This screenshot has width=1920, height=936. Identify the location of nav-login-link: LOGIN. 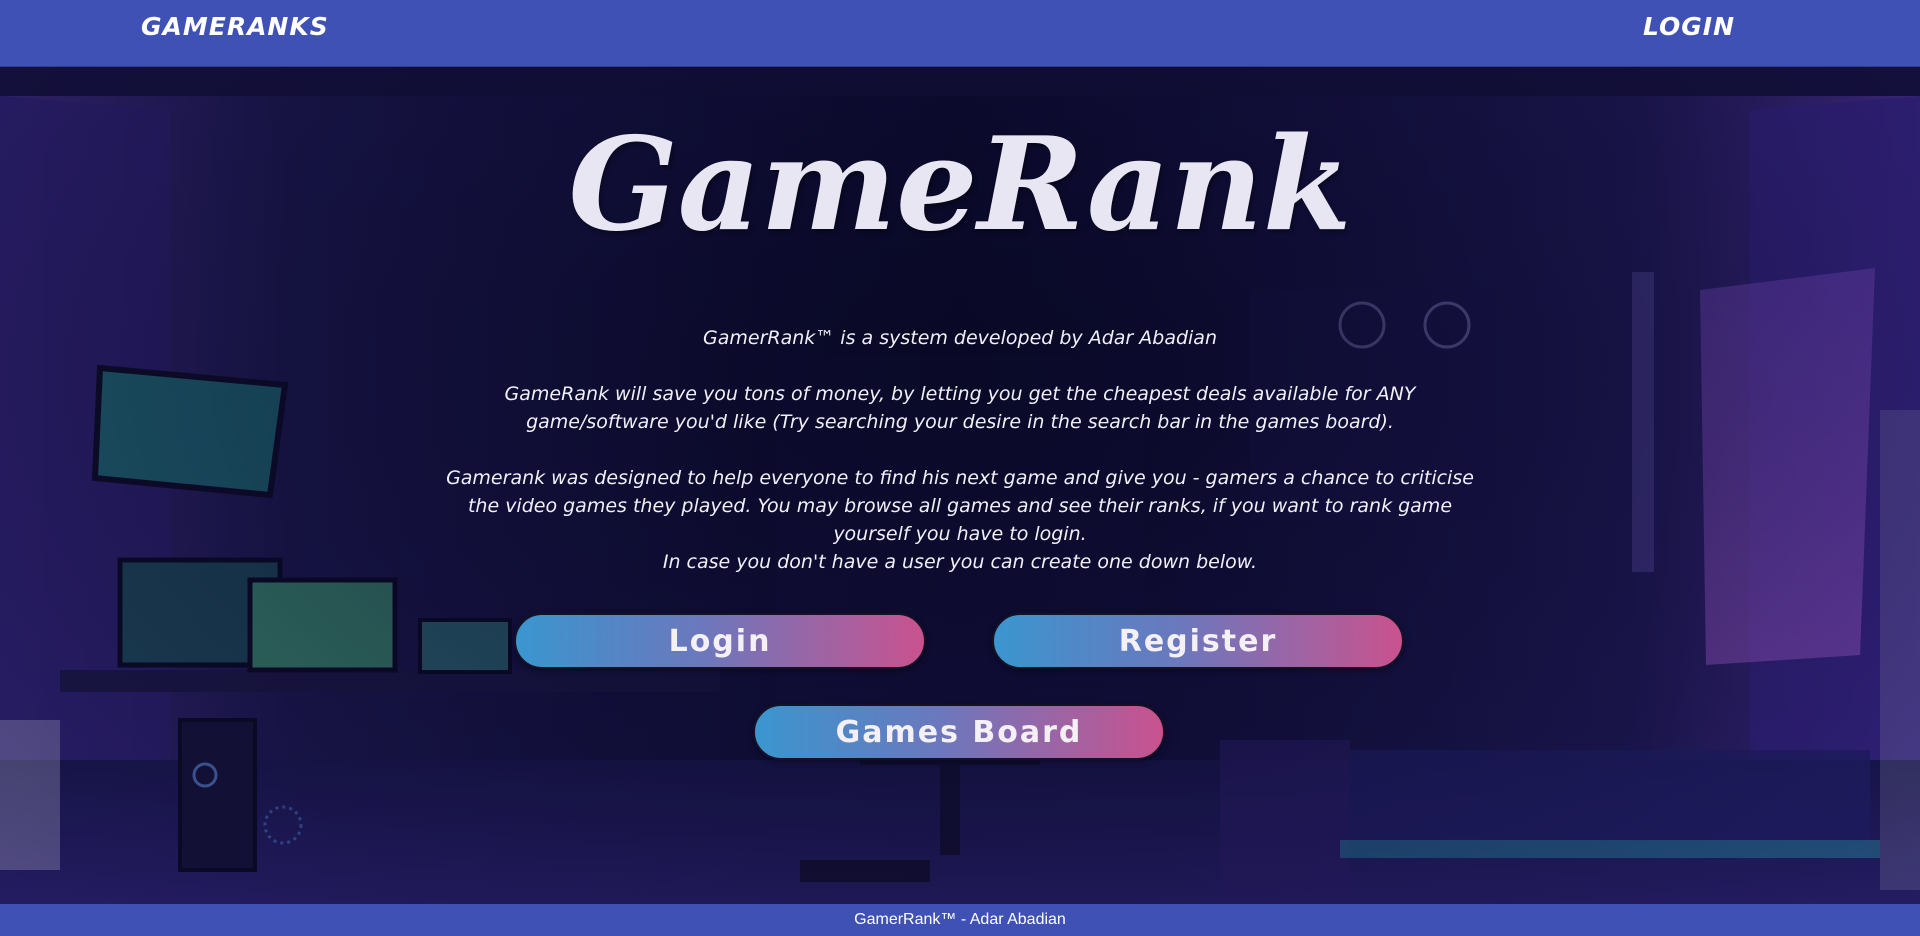
(1689, 26).